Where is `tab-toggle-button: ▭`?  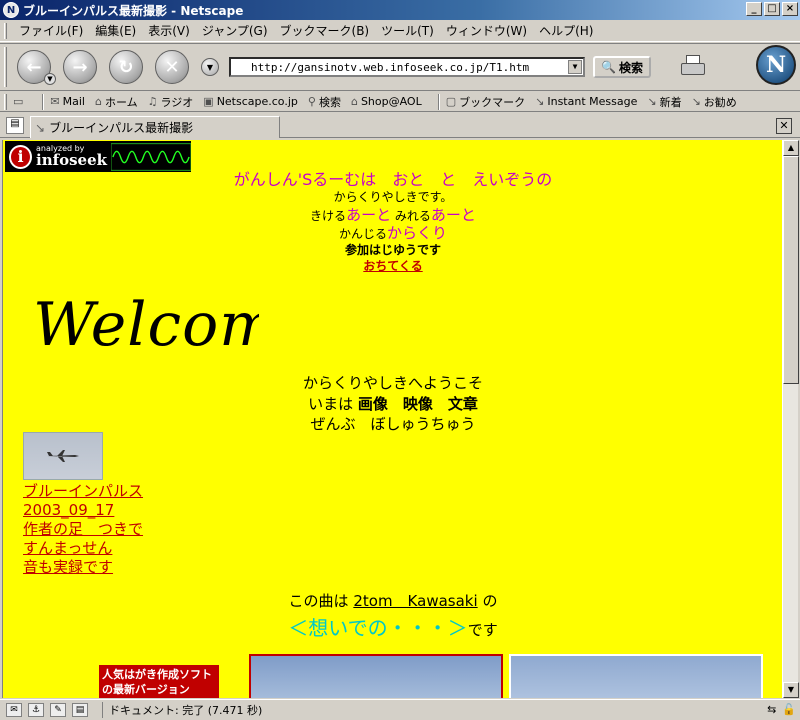
tab-toggle-button: ▭ is located at coordinates (19, 101).